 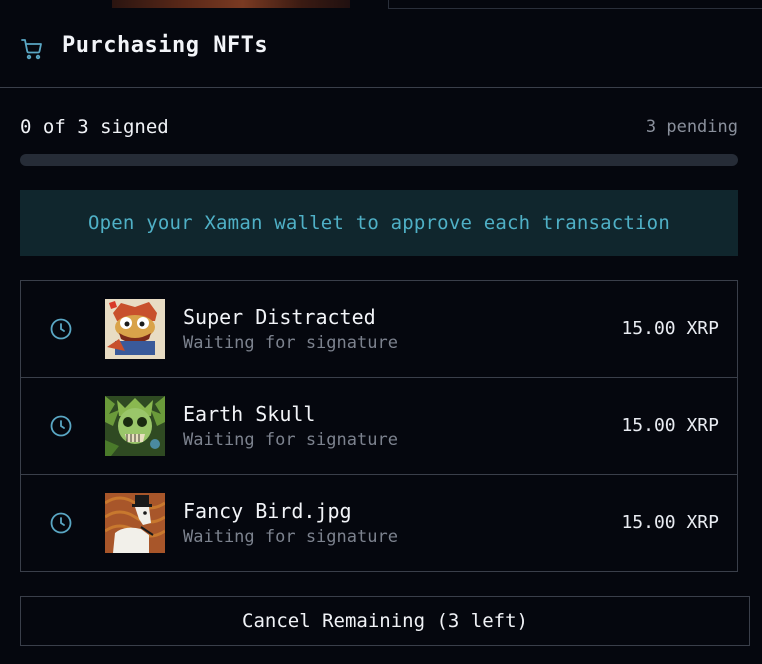 What do you see at coordinates (385, 621) in the screenshot?
I see `cancel-remaining-button: Cancel Remaining (3 left)` at bounding box center [385, 621].